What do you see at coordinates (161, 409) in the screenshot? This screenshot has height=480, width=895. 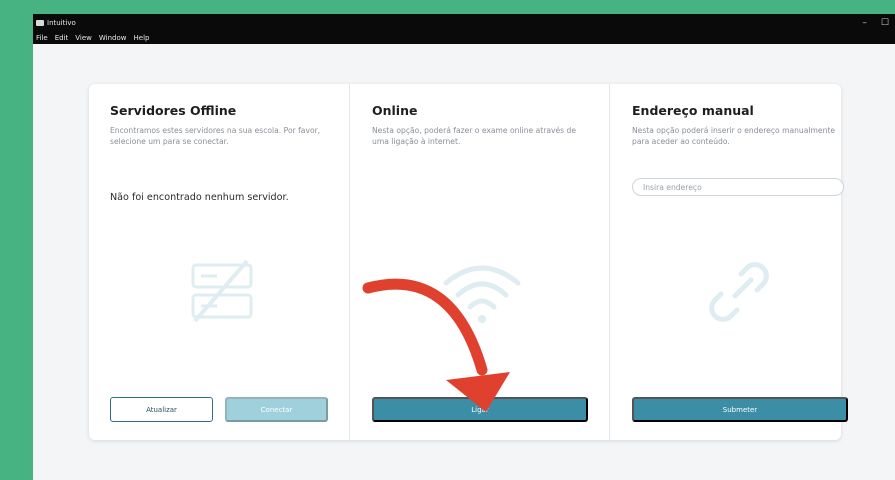 I see `refresh-button: Atualizar` at bounding box center [161, 409].